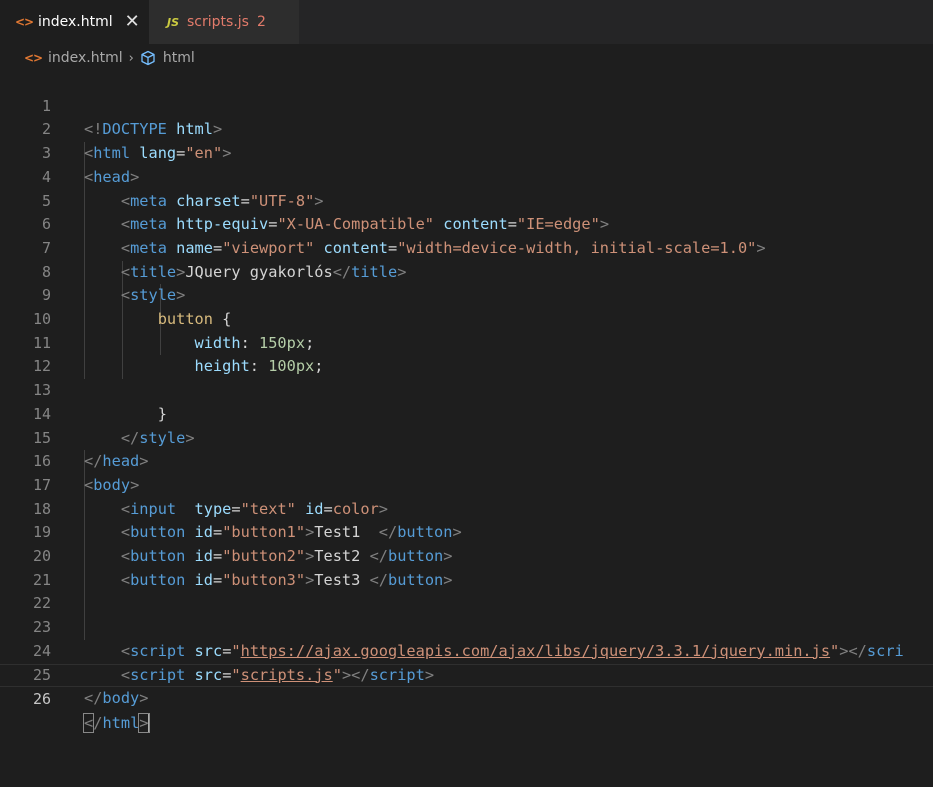 This screenshot has width=933, height=787. I want to click on code-line: 15 </head>, so click(466, 437).